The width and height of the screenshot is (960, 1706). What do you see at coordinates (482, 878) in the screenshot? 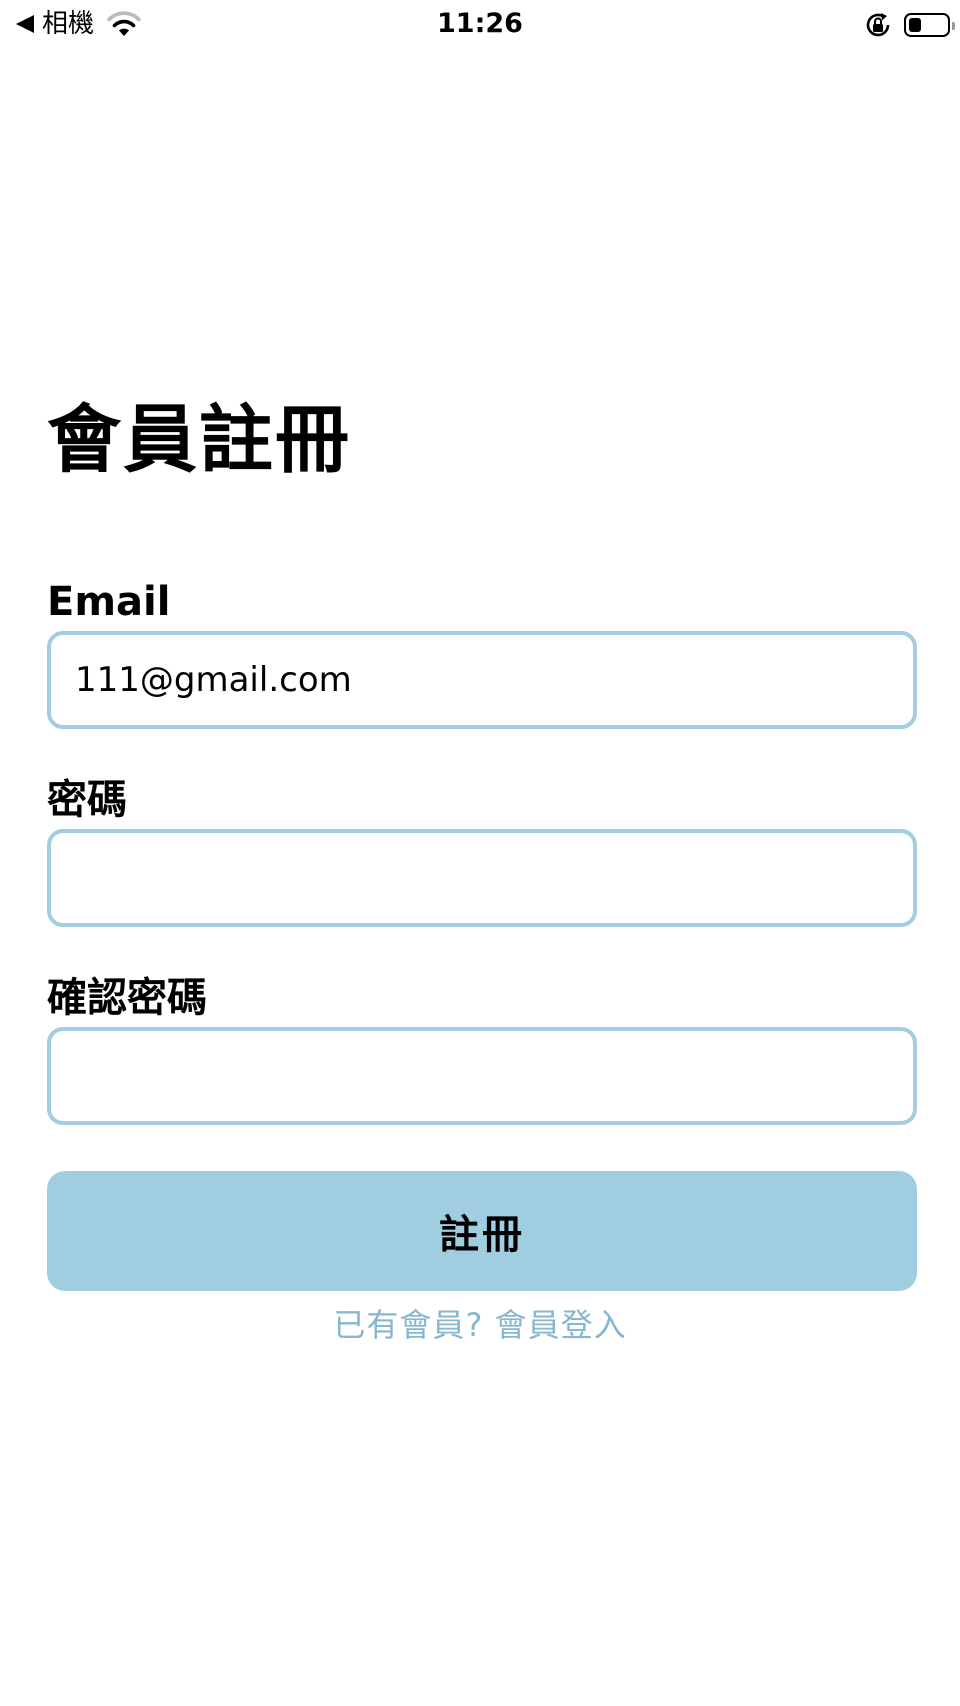
I see `password-field` at bounding box center [482, 878].